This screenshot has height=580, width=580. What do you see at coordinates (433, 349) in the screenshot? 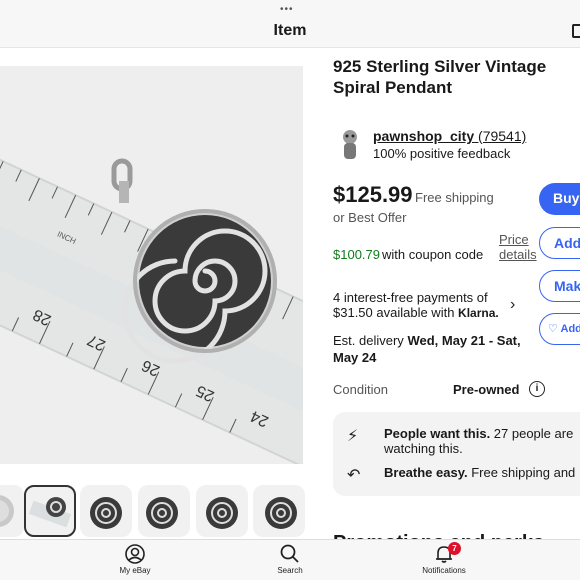
I see `delivery-estimate: Est. delivery Wed, May 21 - Sat, May 24` at bounding box center [433, 349].